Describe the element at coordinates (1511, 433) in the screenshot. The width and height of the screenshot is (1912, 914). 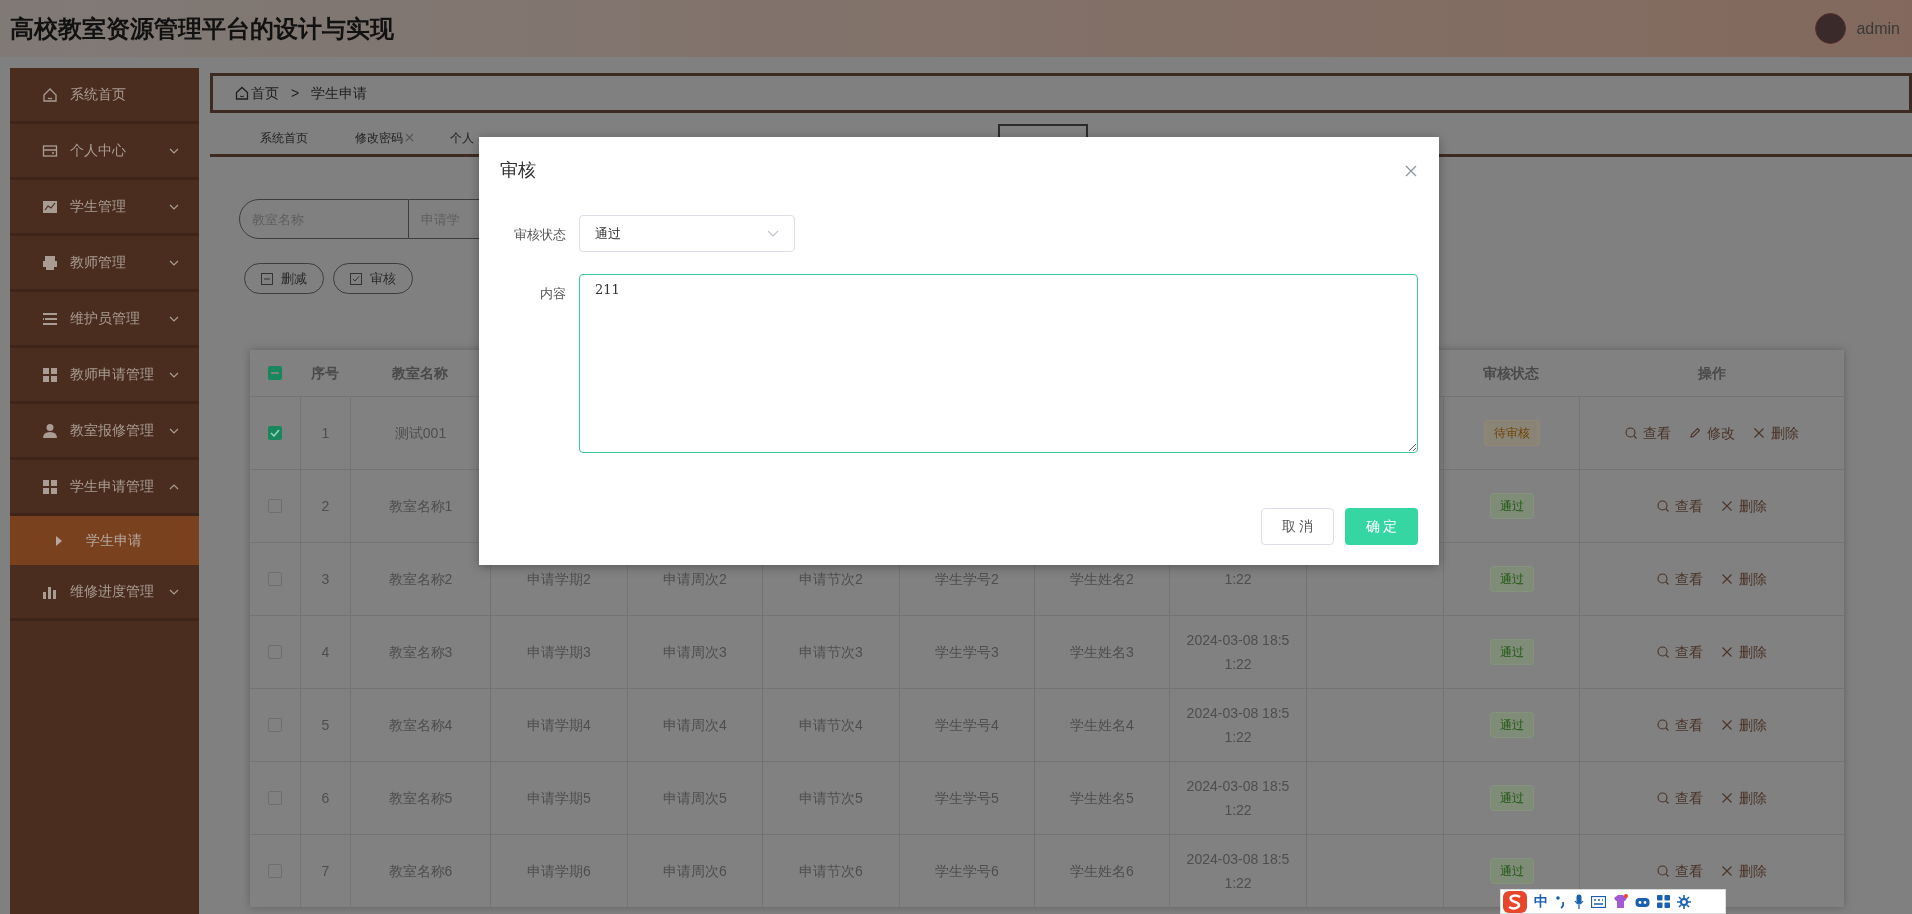
I see `status-tag: 待审核` at that location.